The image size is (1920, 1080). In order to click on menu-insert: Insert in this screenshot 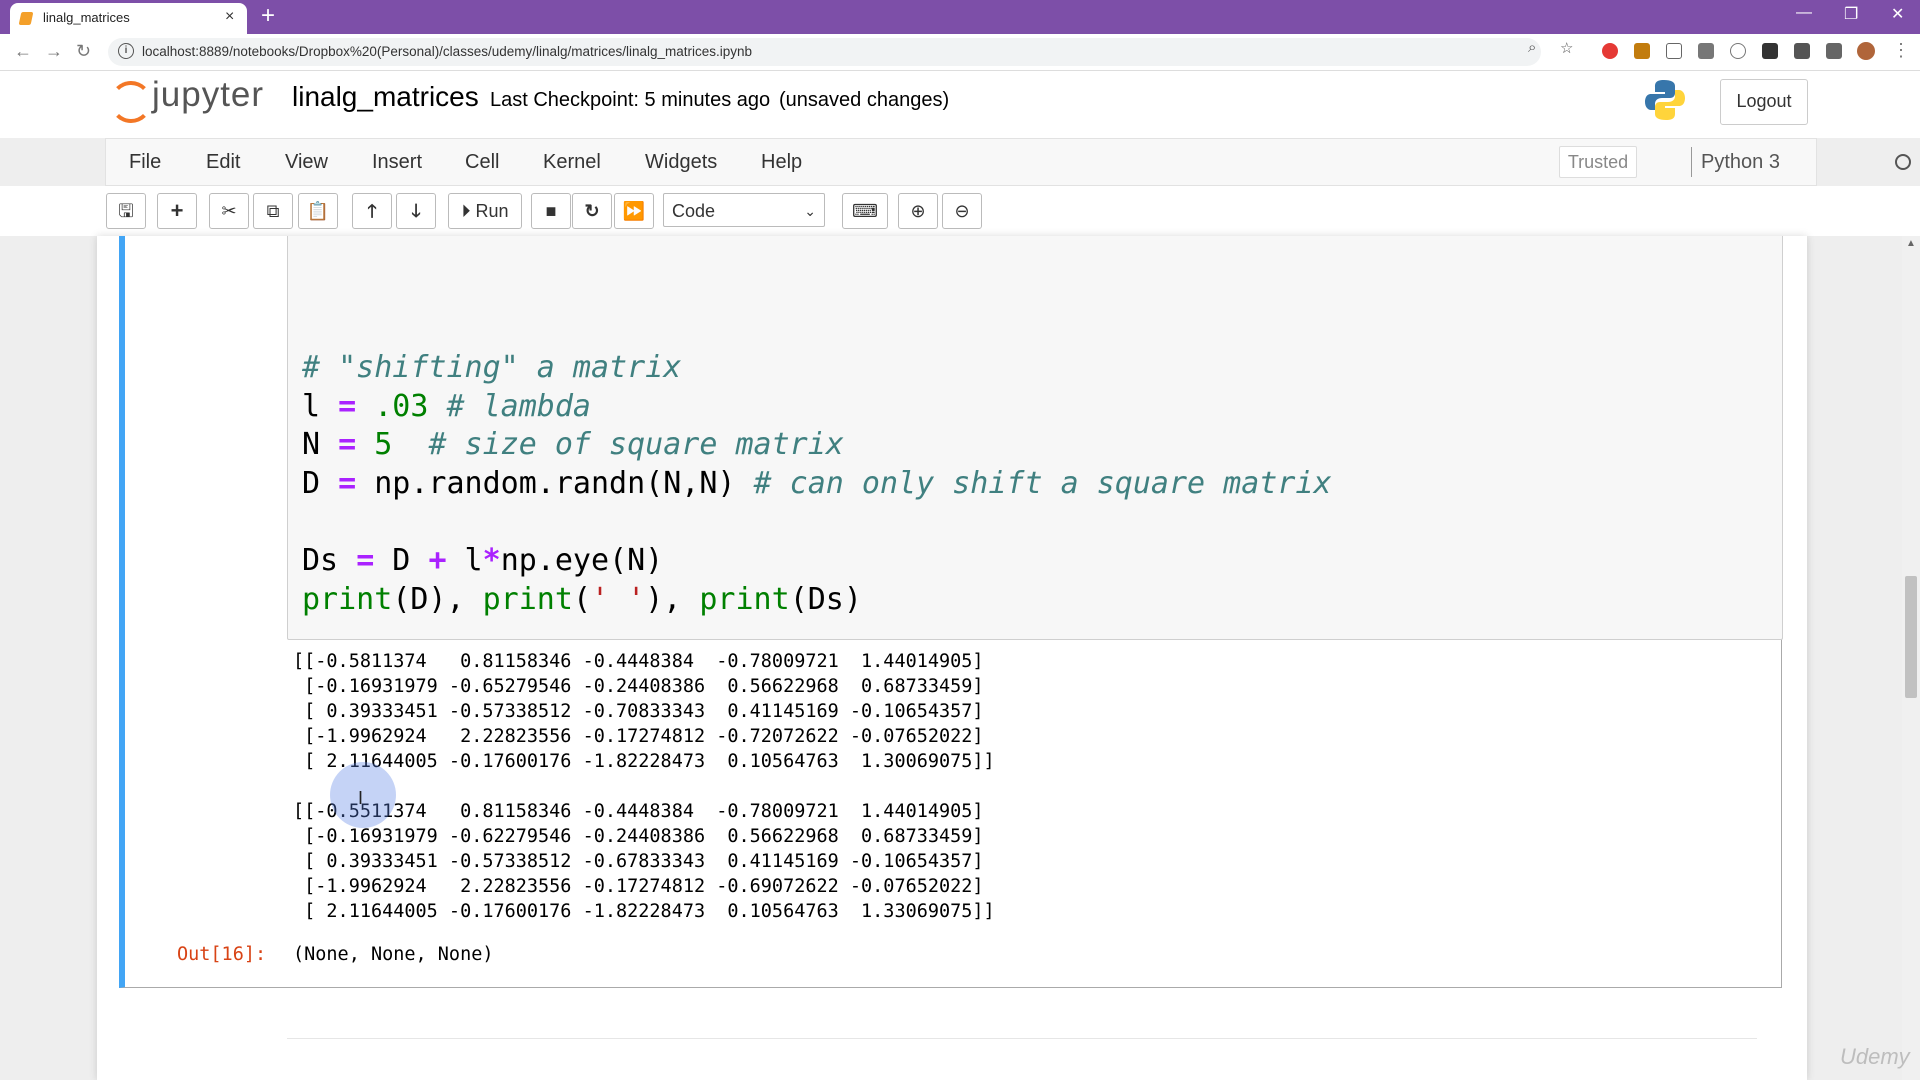, I will do `click(397, 162)`.